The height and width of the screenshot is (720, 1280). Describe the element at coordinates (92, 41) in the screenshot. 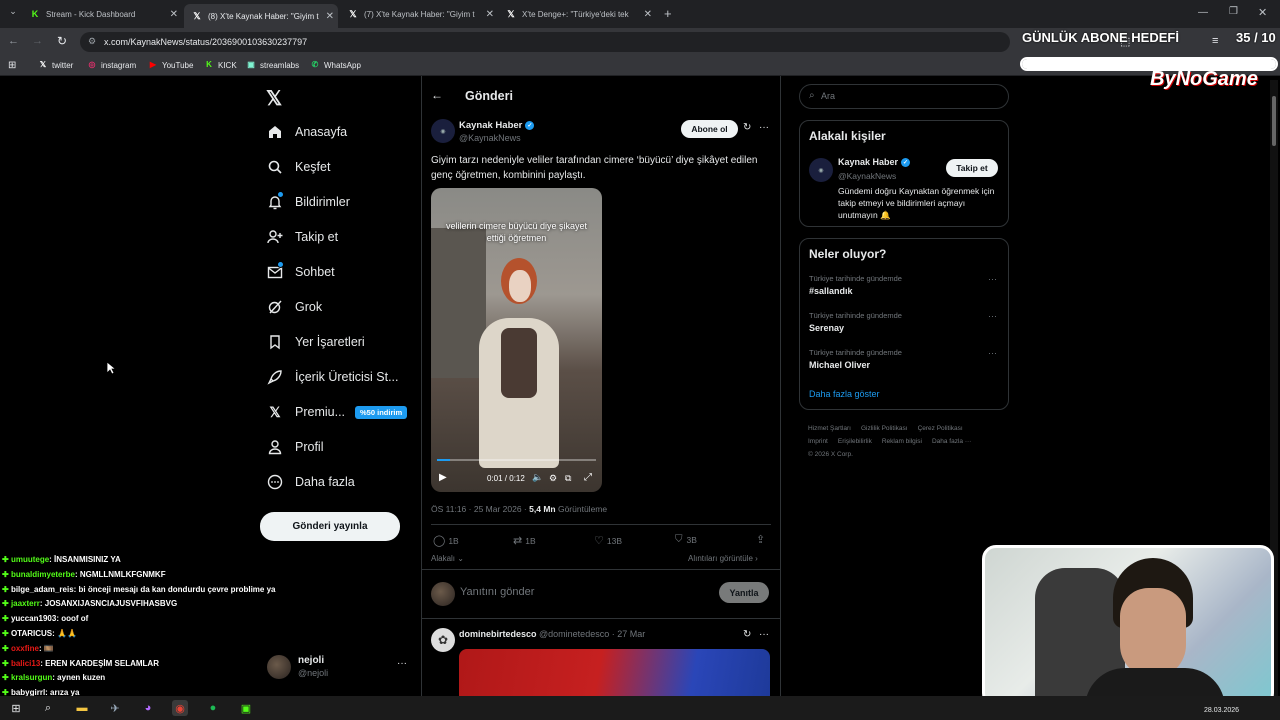

I see `site-info-icon: ⚙` at that location.